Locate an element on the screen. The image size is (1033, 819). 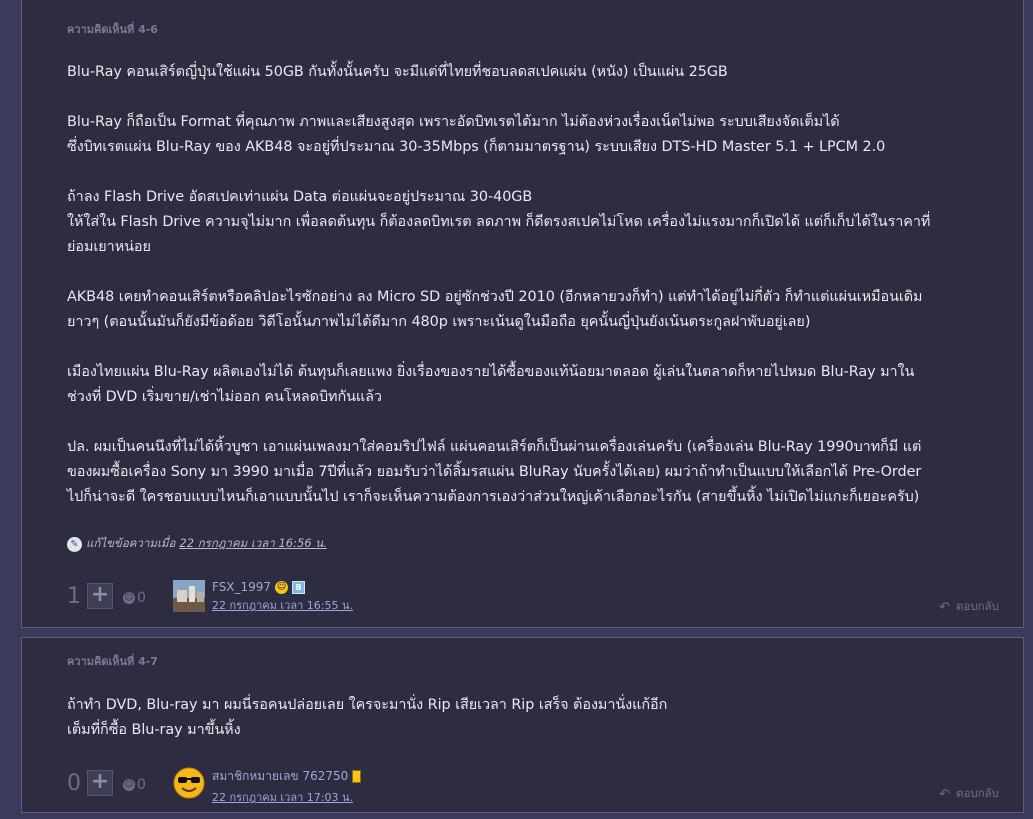
comment-number: ความคิดเห็นที่ 4-6 is located at coordinates (112, 29).